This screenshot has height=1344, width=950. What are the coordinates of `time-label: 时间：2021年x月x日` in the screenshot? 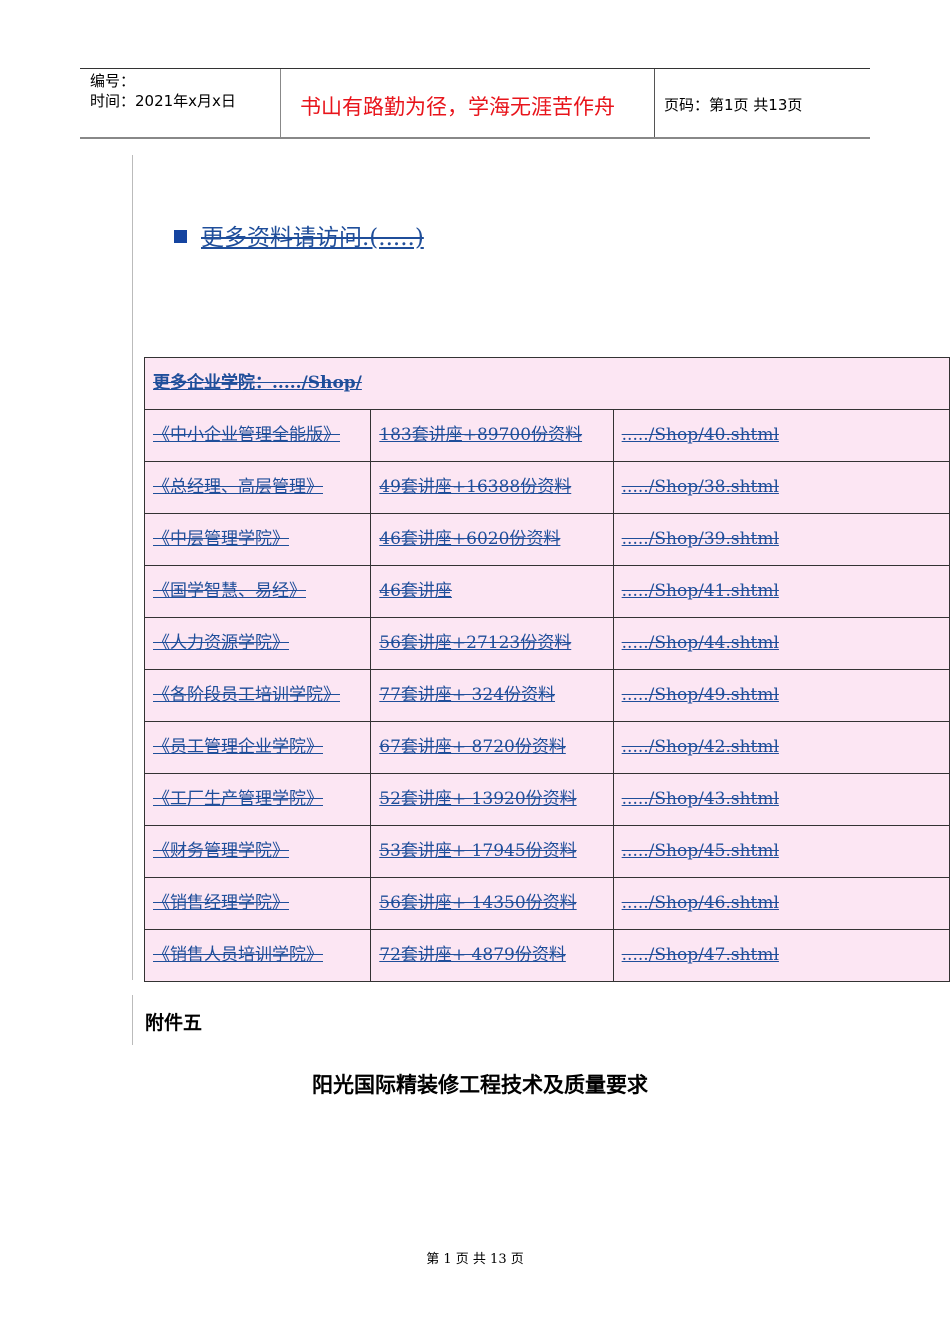 It's located at (163, 101).